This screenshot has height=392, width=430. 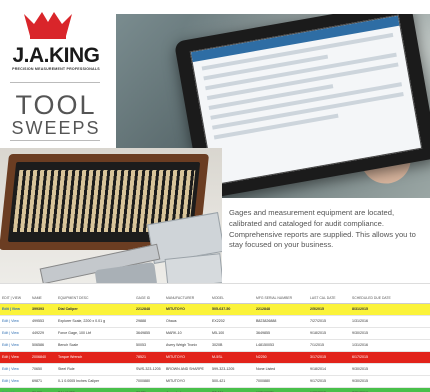 What do you see at coordinates (281, 389) in the screenshot?
I see `table-cell: 197190071` at bounding box center [281, 389].